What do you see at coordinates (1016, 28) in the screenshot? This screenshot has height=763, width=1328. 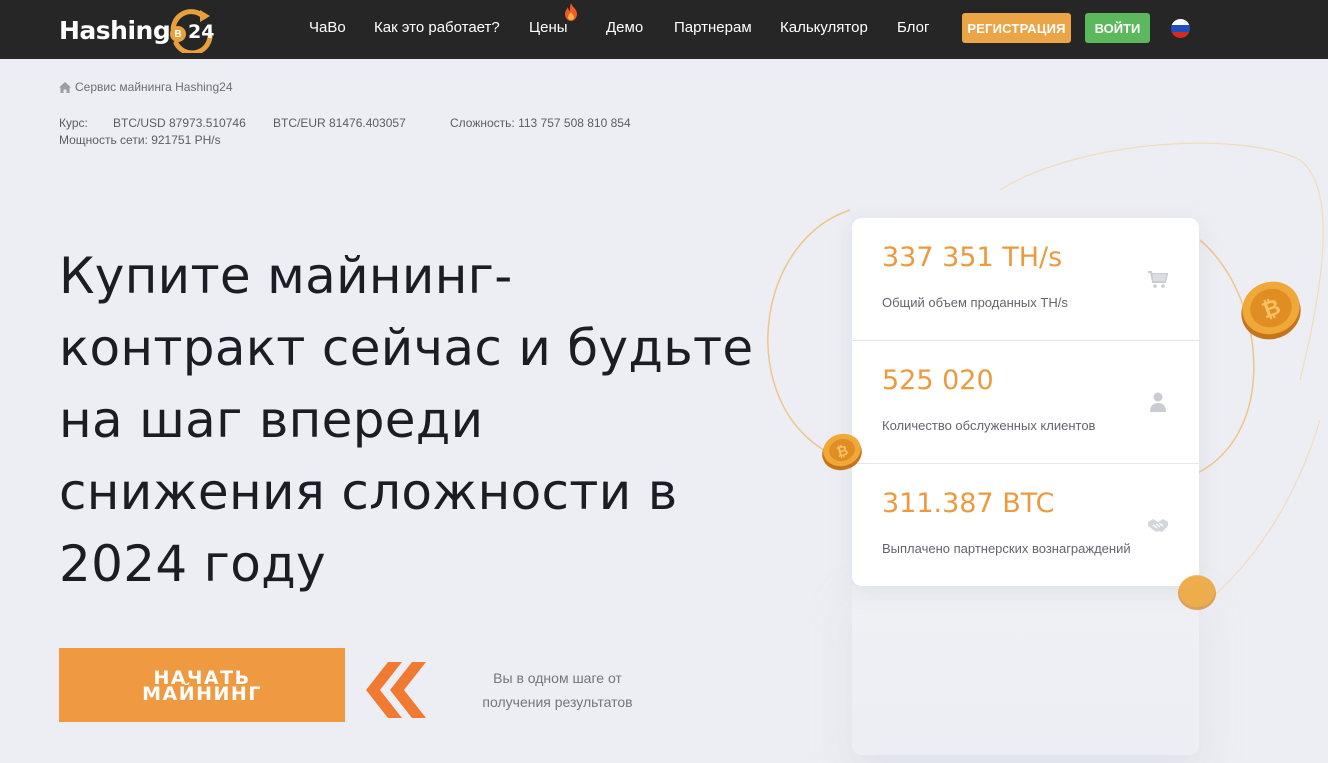 I see `register-button: РЕГИСТРАЦИЯ` at bounding box center [1016, 28].